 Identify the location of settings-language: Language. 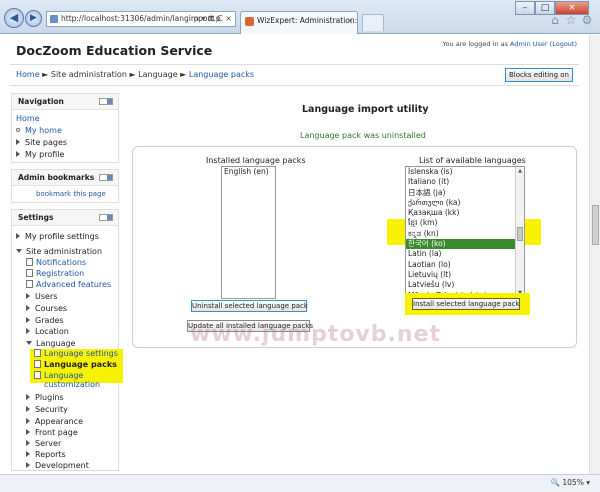
(50, 343).